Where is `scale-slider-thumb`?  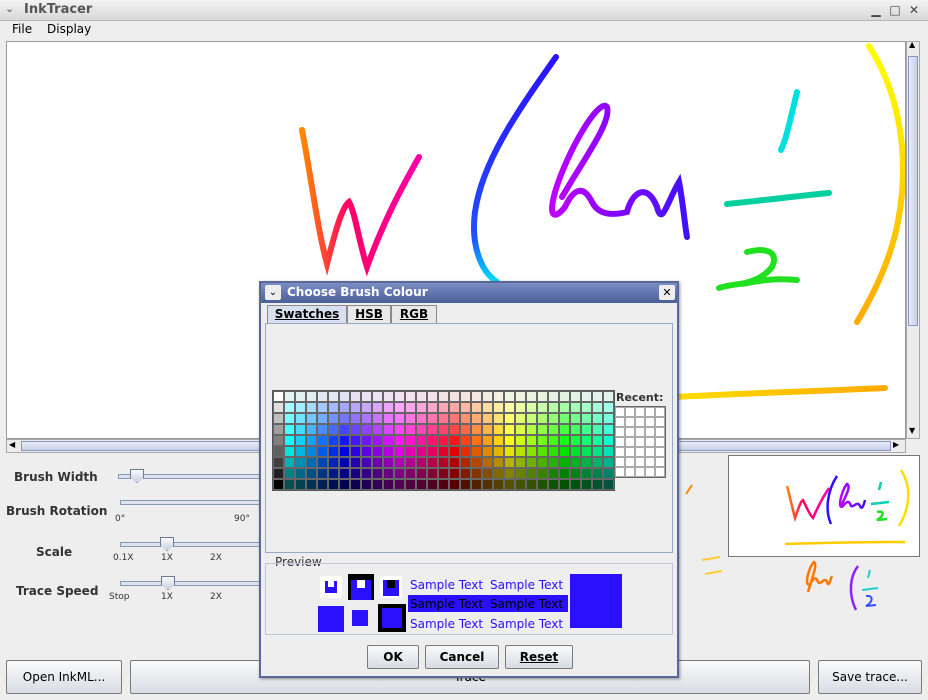 scale-slider-thumb is located at coordinates (167, 544).